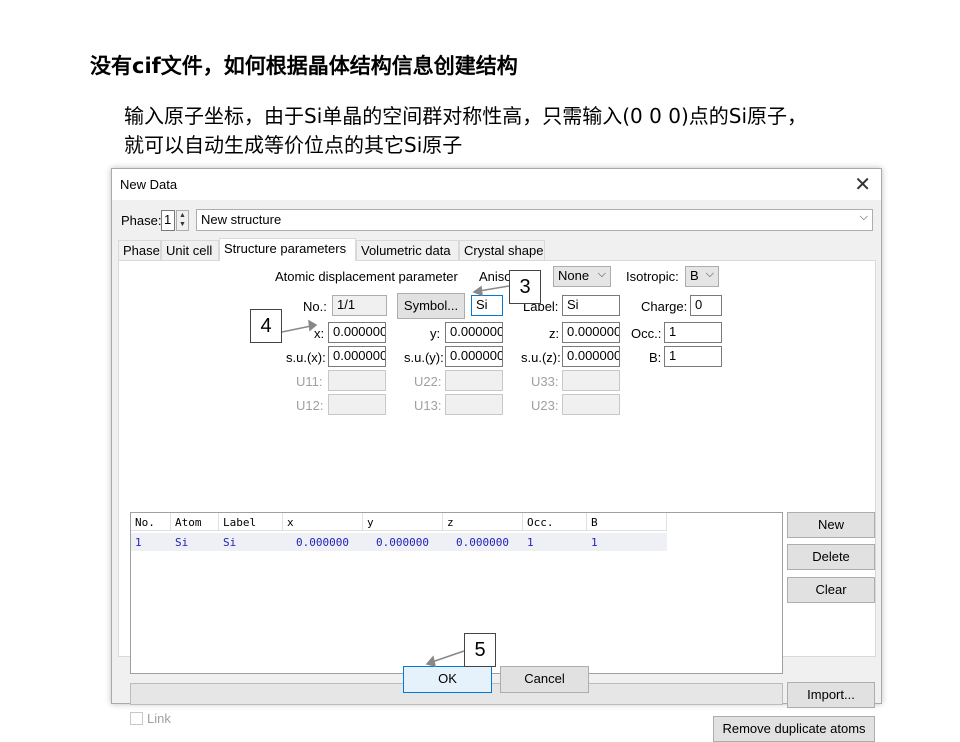  What do you see at coordinates (323, 522) in the screenshot?
I see `column-header-x: x` at bounding box center [323, 522].